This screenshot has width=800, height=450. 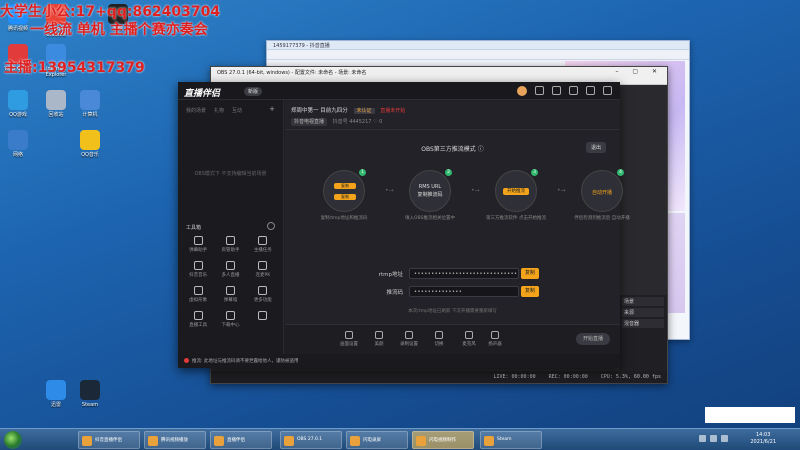 What do you see at coordinates (763, 435) in the screenshot?
I see `clock-time: 14:03` at bounding box center [763, 435].